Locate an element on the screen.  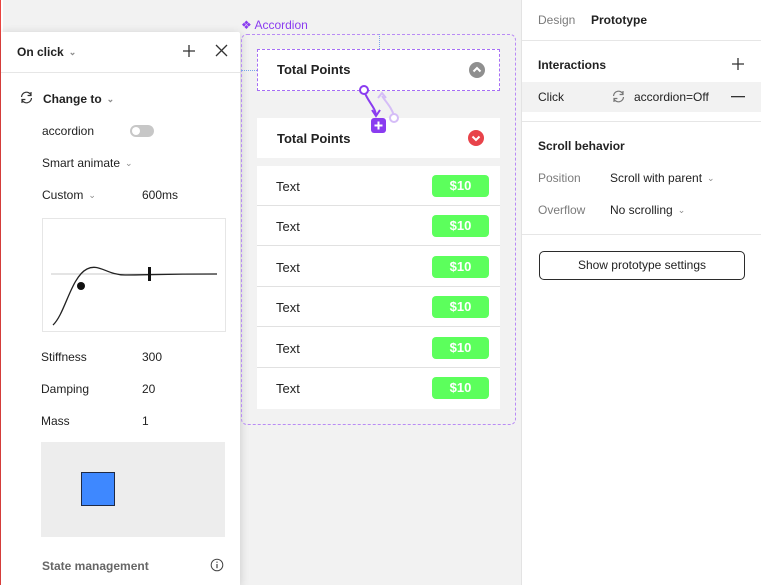
remove-interaction-icon is located at coordinates (738, 97).